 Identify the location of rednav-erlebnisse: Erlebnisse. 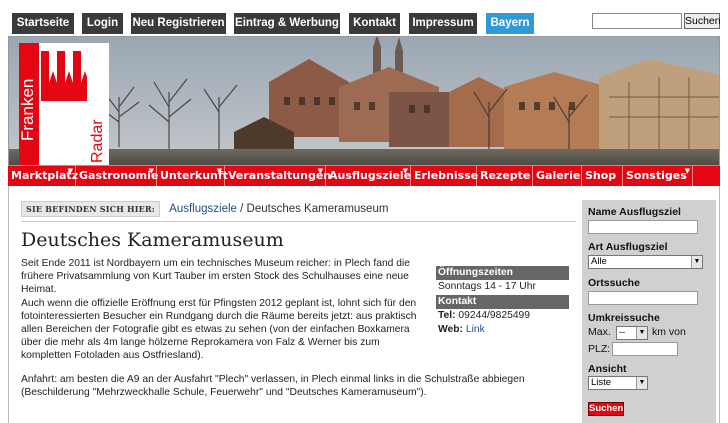
(445, 176).